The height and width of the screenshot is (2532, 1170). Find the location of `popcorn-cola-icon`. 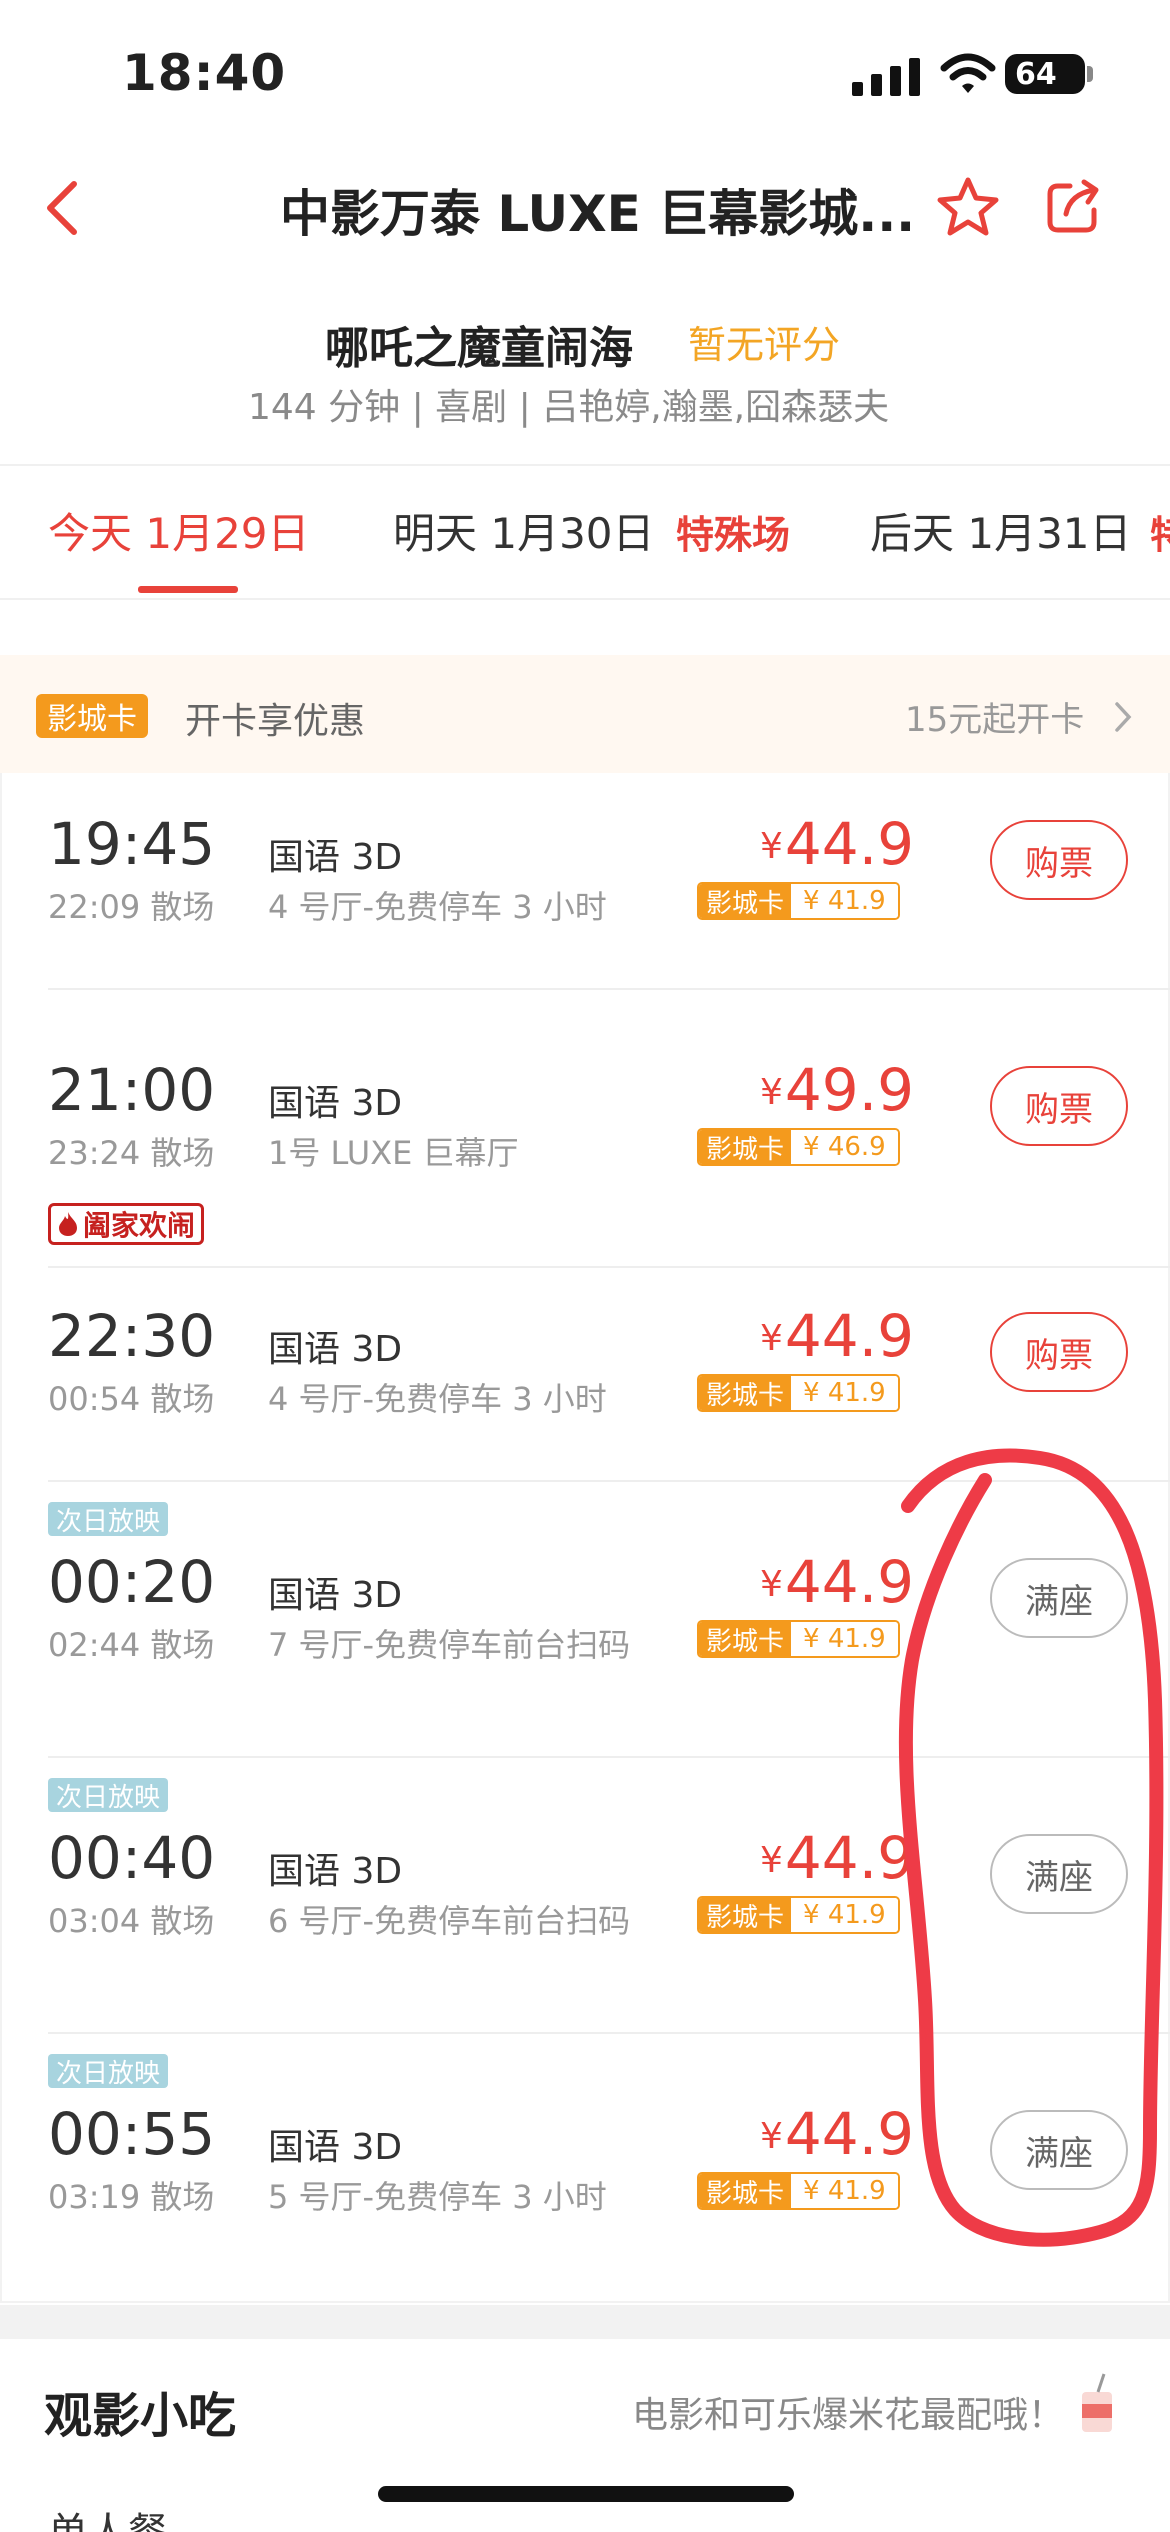

popcorn-cola-icon is located at coordinates (1097, 2402).